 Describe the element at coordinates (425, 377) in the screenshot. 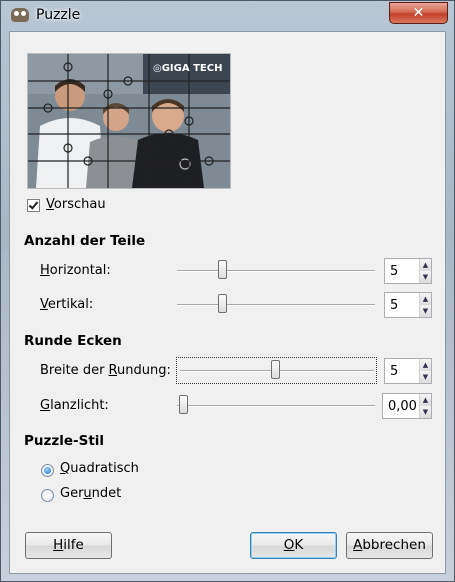

I see `rounding-width-decrement-arrow-icon: ▼` at that location.